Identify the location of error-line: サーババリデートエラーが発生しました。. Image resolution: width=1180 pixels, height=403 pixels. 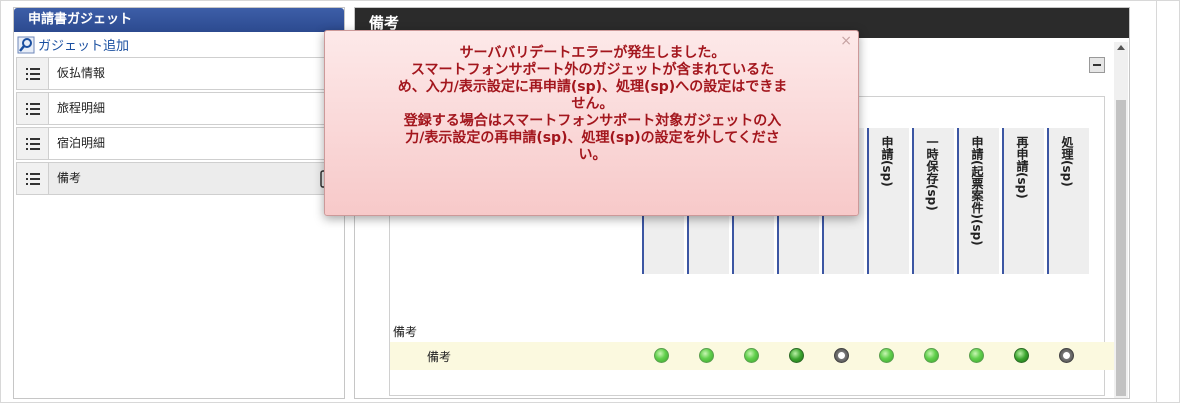
(592, 53).